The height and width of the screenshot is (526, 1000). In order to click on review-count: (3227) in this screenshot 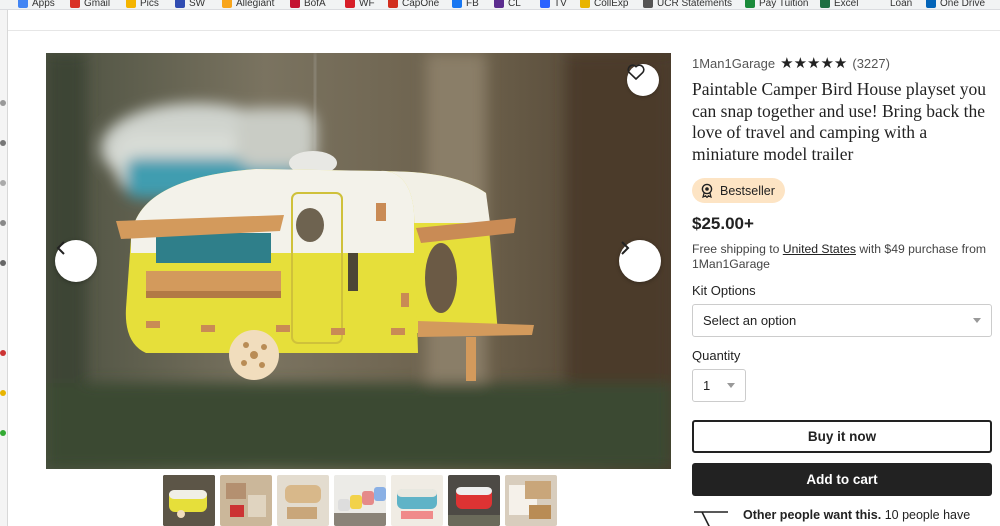, I will do `click(871, 63)`.